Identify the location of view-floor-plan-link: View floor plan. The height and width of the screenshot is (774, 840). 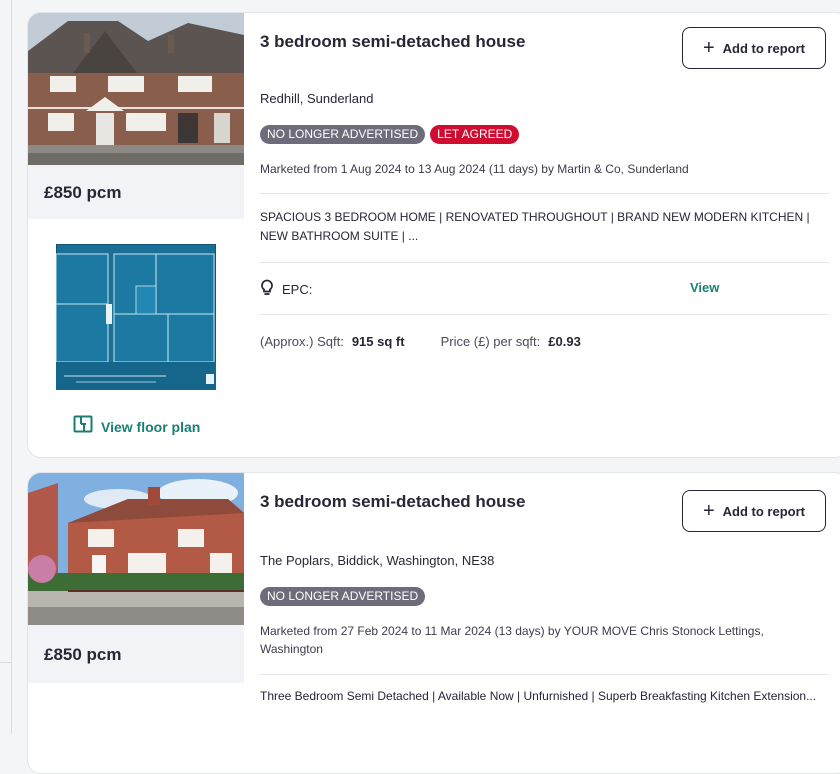
(136, 426).